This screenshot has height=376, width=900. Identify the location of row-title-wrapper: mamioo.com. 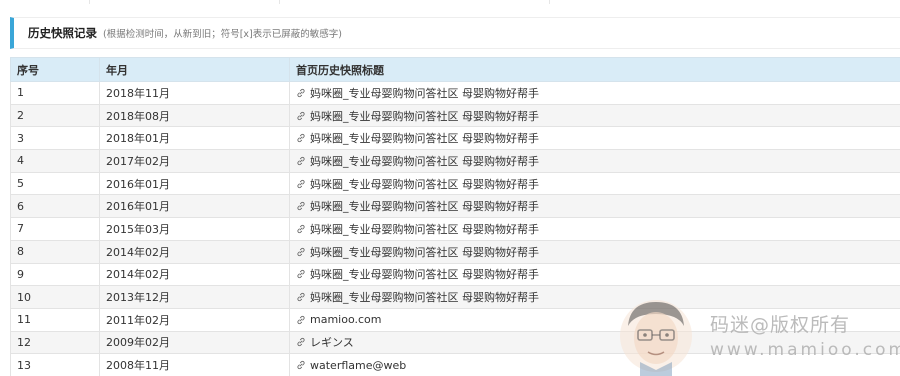
(595, 319).